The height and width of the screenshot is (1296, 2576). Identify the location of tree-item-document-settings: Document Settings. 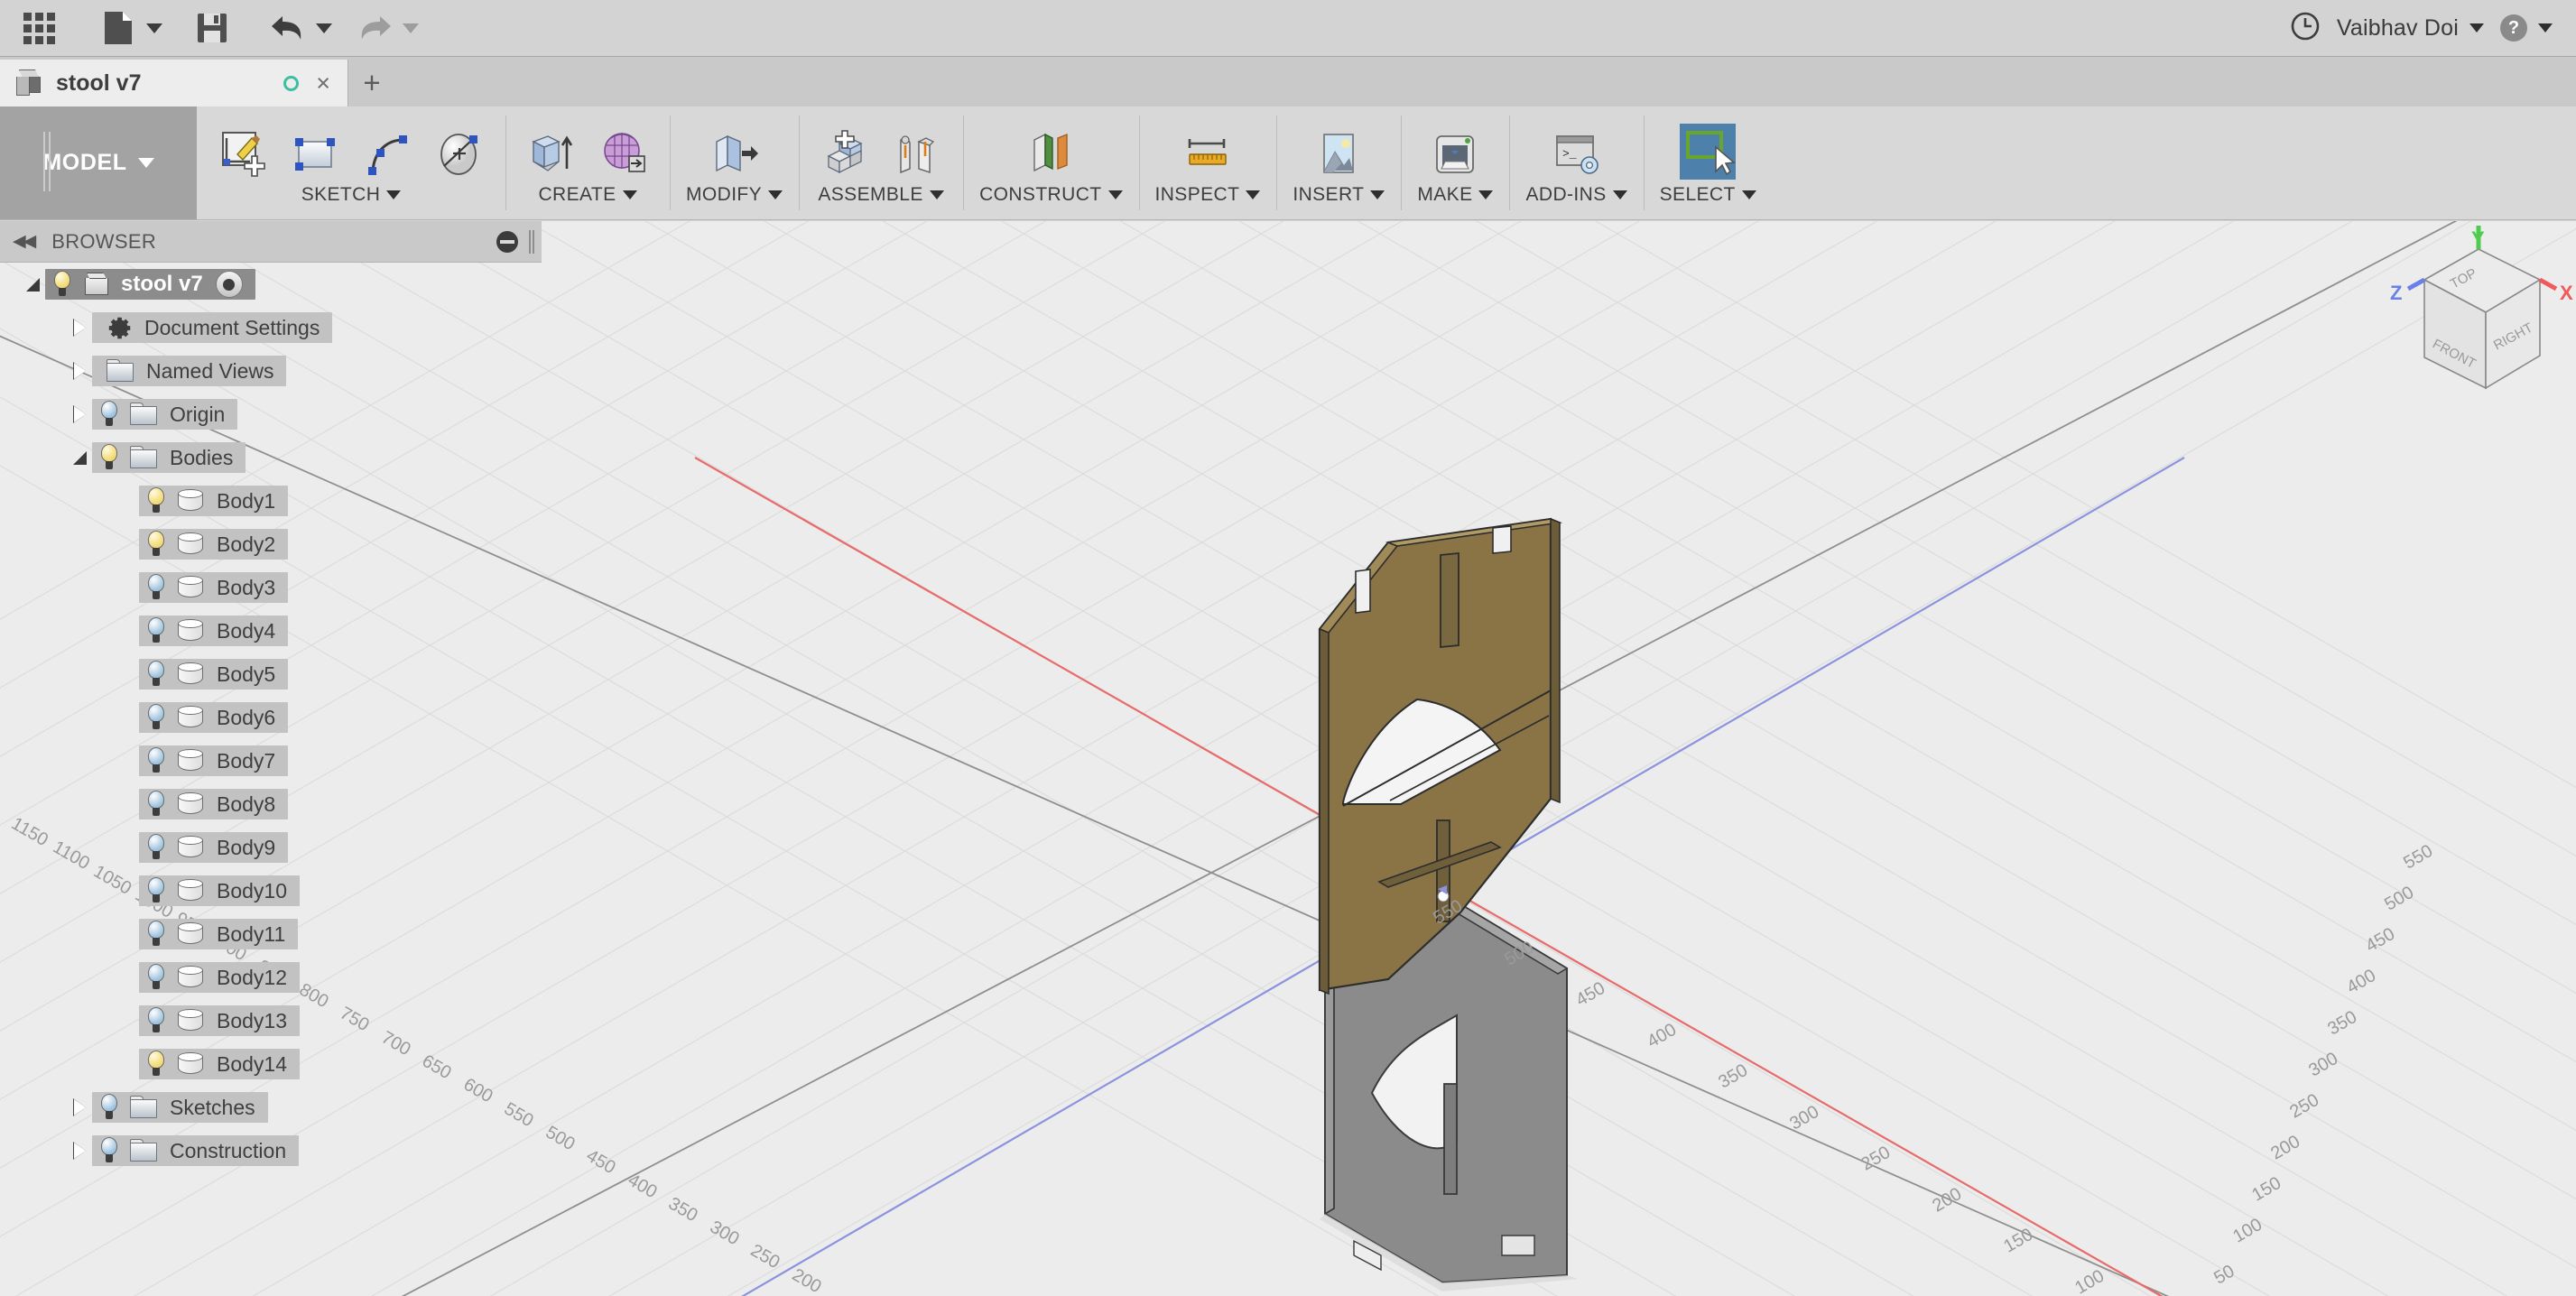
(271, 328).